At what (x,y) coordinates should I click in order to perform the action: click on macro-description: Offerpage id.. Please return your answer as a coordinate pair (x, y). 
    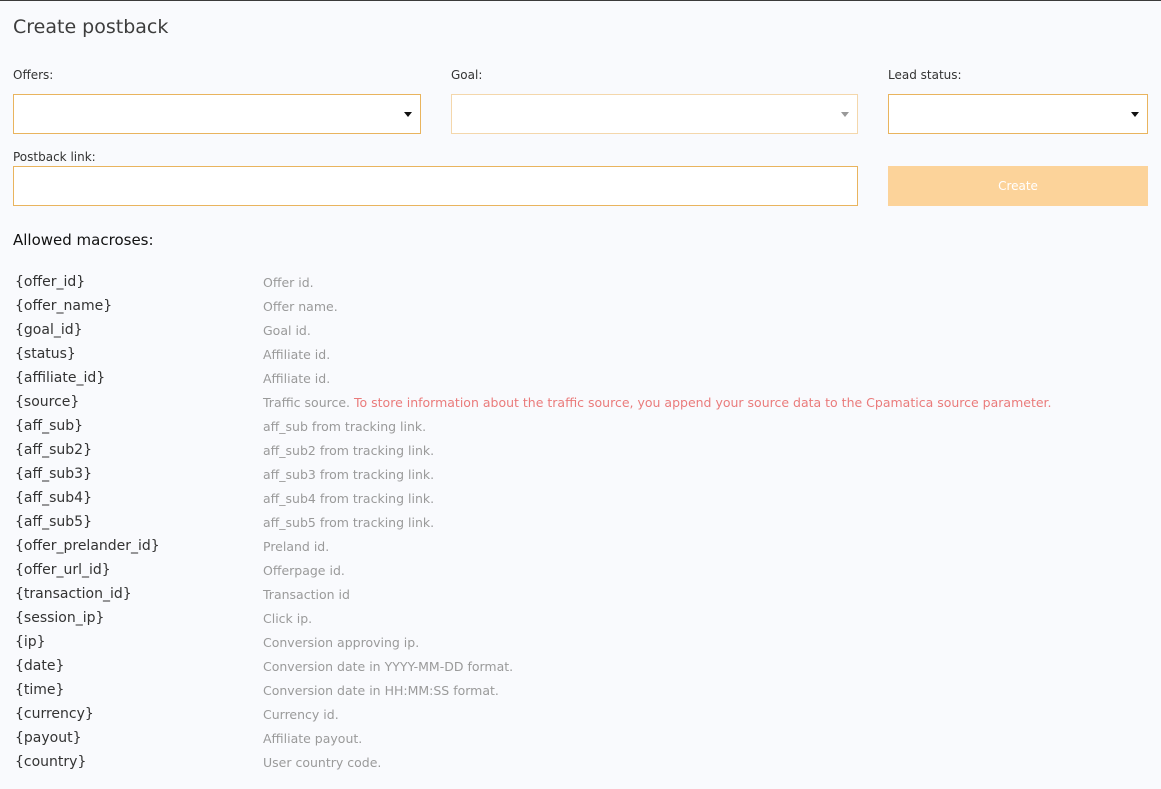
    Looking at the image, I should click on (304, 570).